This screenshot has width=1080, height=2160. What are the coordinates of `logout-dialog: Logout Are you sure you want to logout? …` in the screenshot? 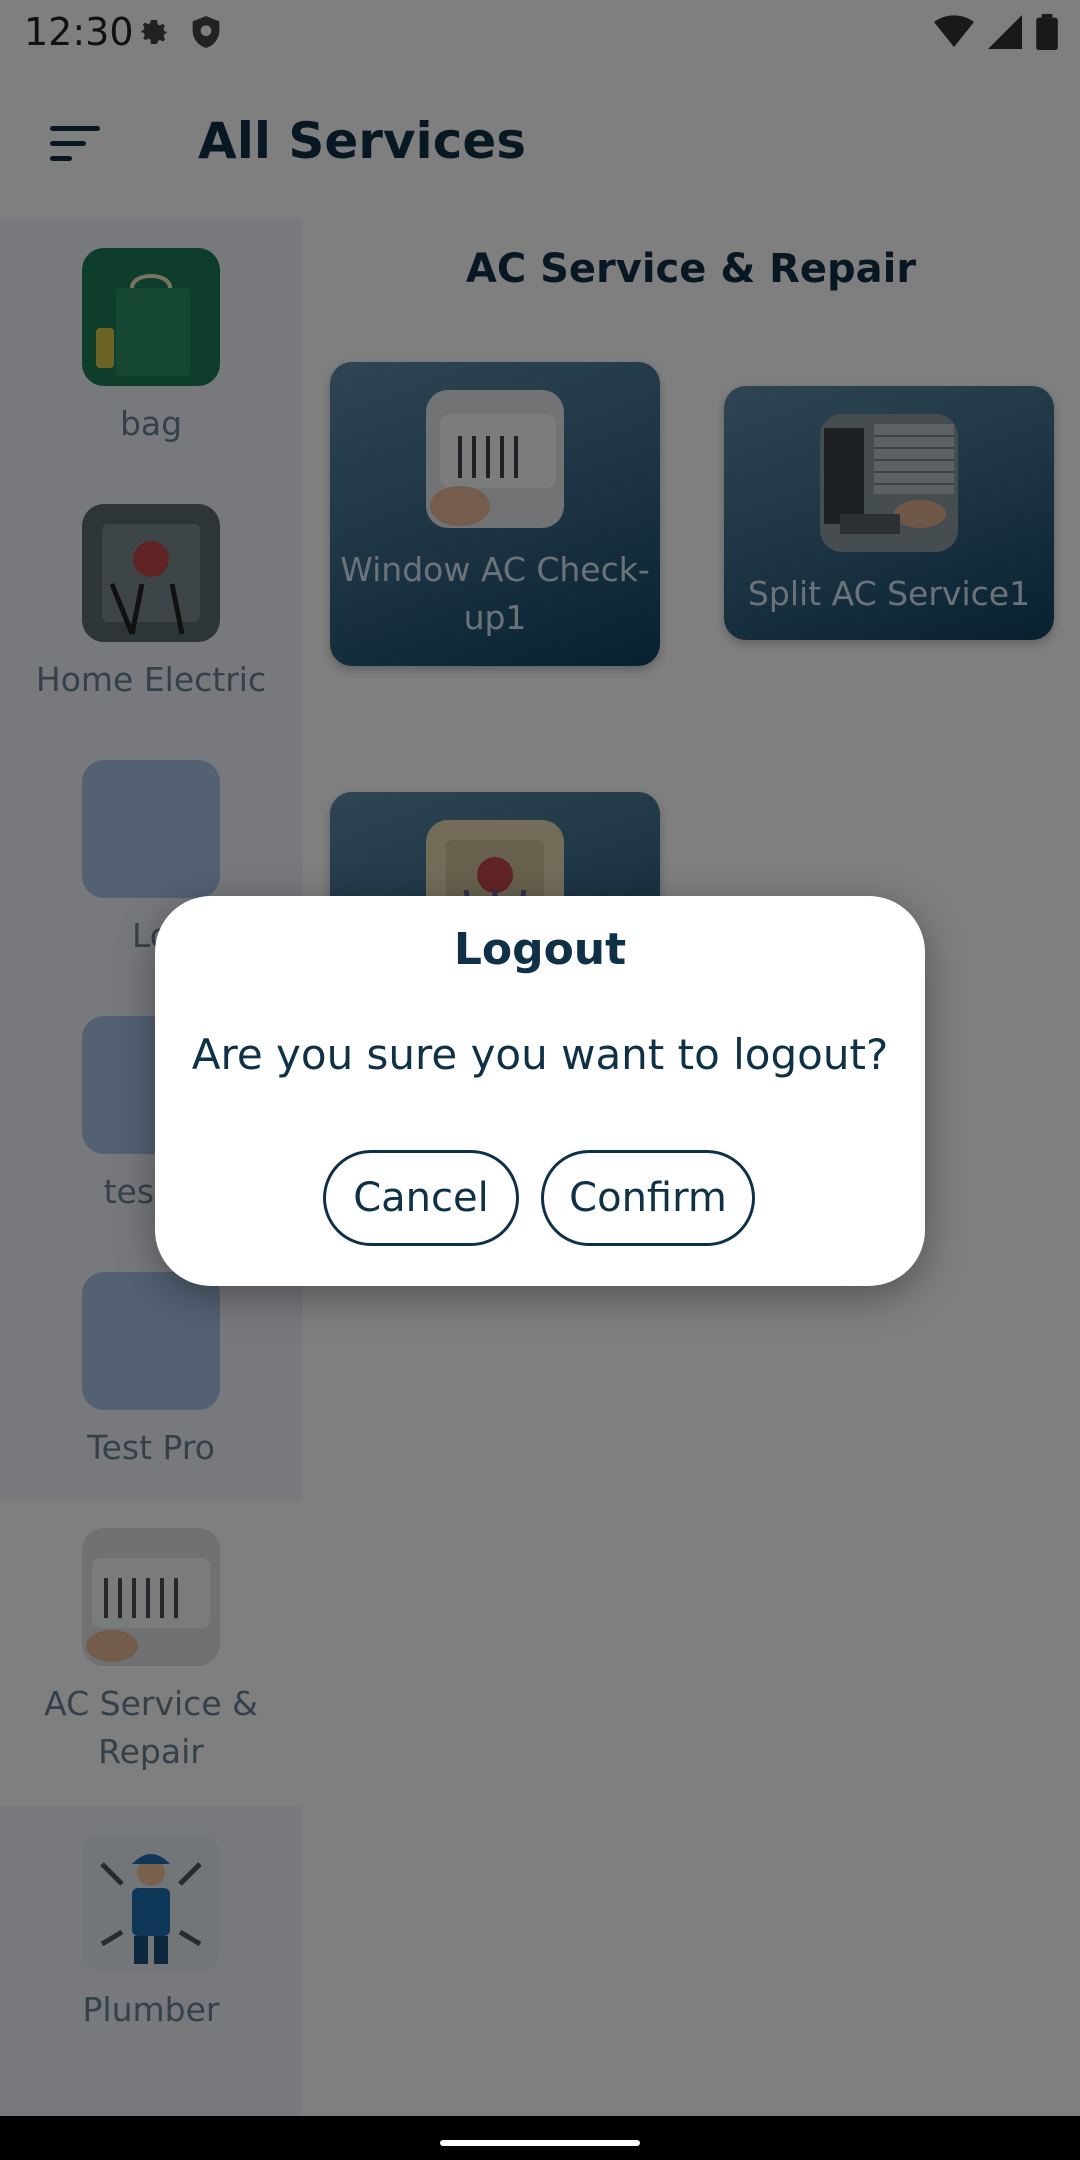 It's located at (540, 1091).